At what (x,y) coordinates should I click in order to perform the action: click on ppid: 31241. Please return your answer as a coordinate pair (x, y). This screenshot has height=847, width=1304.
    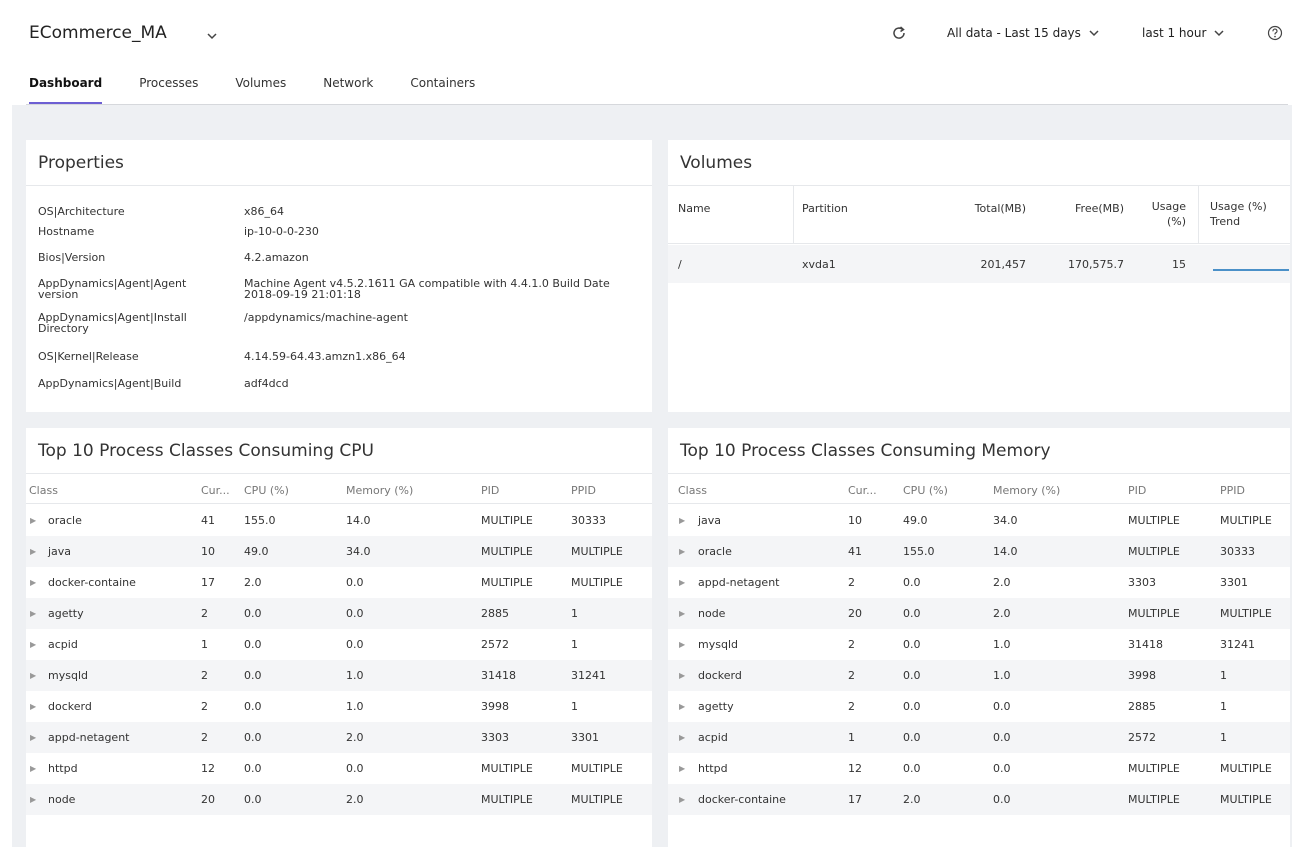
    Looking at the image, I should click on (588, 675).